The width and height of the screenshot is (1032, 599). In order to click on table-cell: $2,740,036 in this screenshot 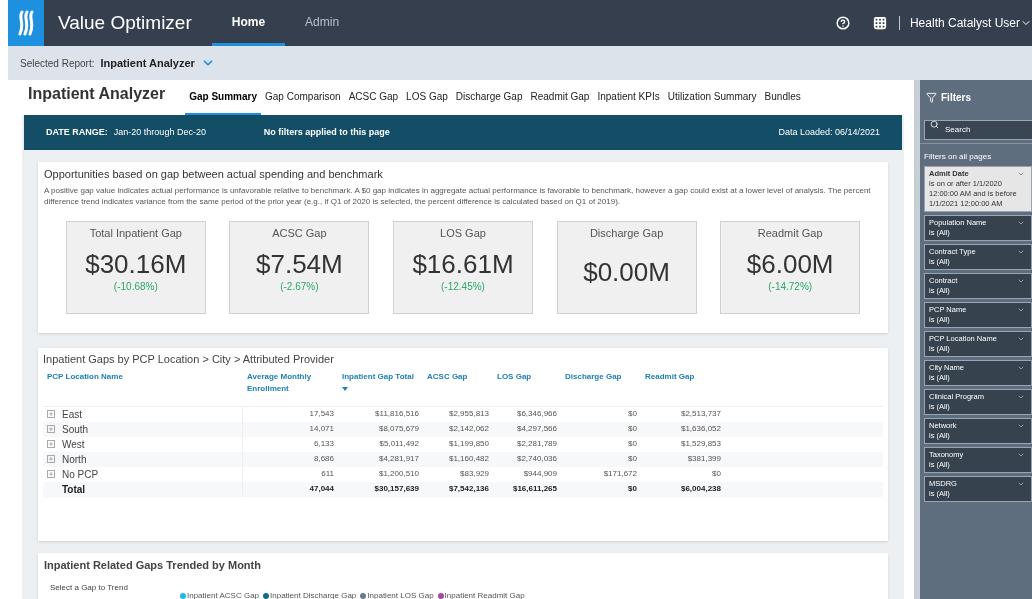, I will do `click(536, 458)`.